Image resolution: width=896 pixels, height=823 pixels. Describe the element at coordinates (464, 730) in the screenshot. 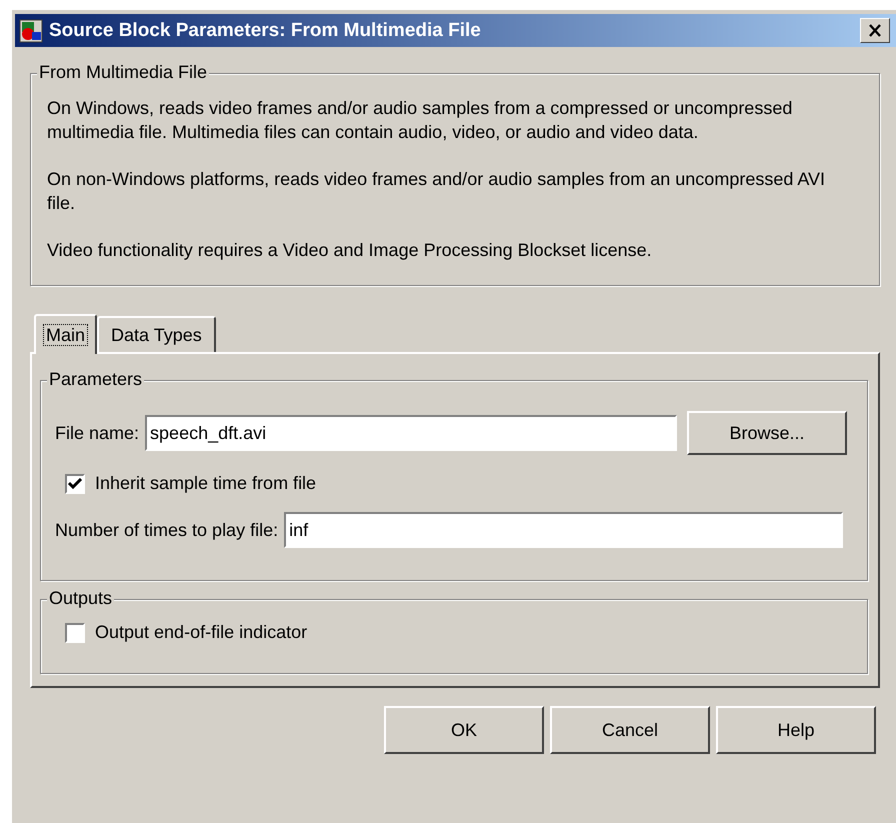

I see `dialog-button: OK` at that location.